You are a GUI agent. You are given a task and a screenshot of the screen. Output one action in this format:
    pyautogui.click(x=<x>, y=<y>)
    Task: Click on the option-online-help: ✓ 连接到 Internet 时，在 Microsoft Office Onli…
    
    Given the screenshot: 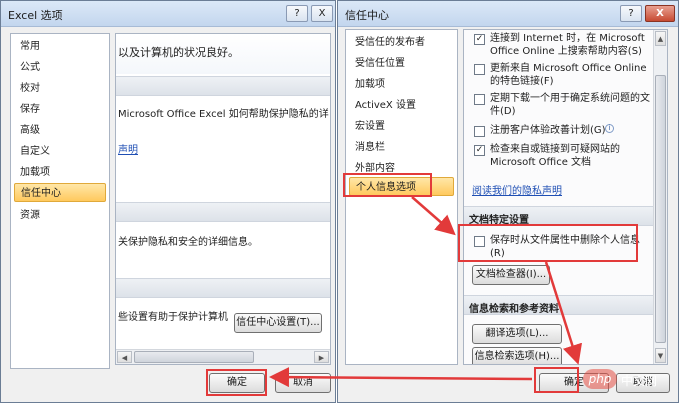 What is the action you would take?
    pyautogui.click(x=570, y=45)
    